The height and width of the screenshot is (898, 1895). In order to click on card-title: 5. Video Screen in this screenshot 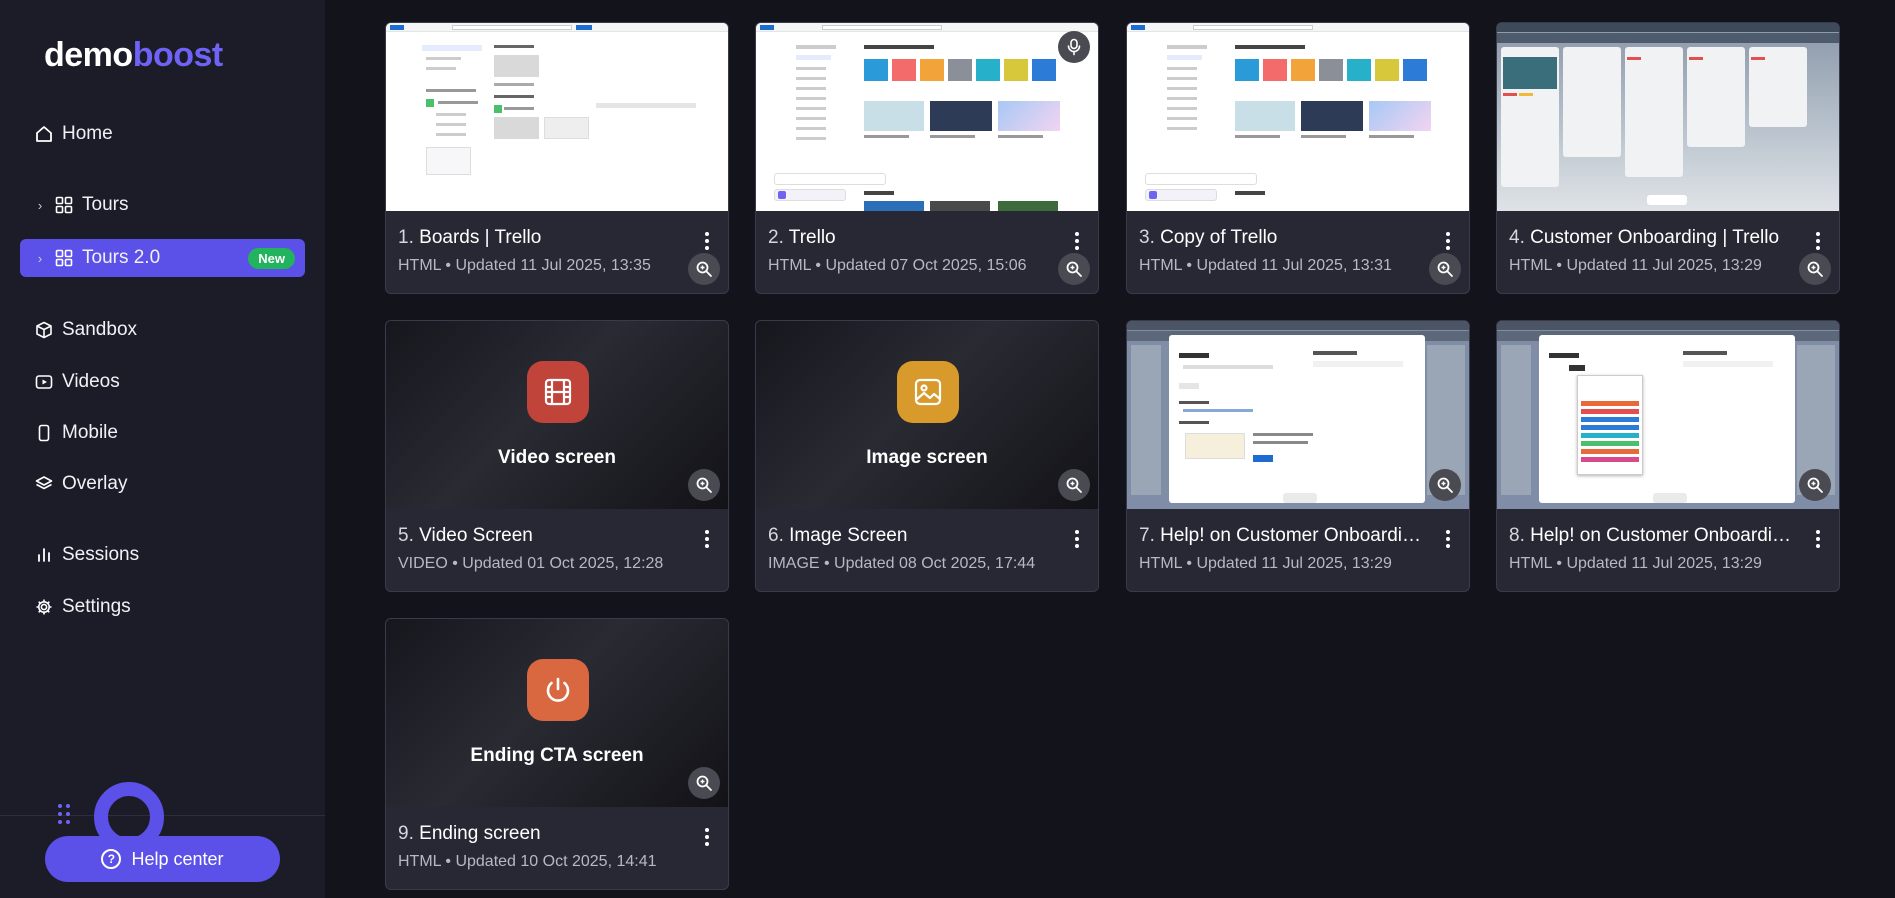, I will do `click(543, 536)`.